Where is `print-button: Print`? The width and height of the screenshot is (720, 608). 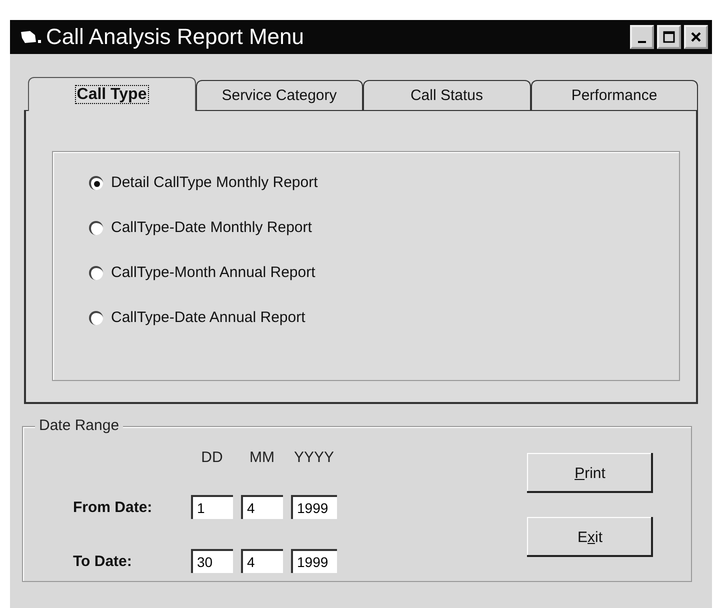 print-button: Print is located at coordinates (590, 473).